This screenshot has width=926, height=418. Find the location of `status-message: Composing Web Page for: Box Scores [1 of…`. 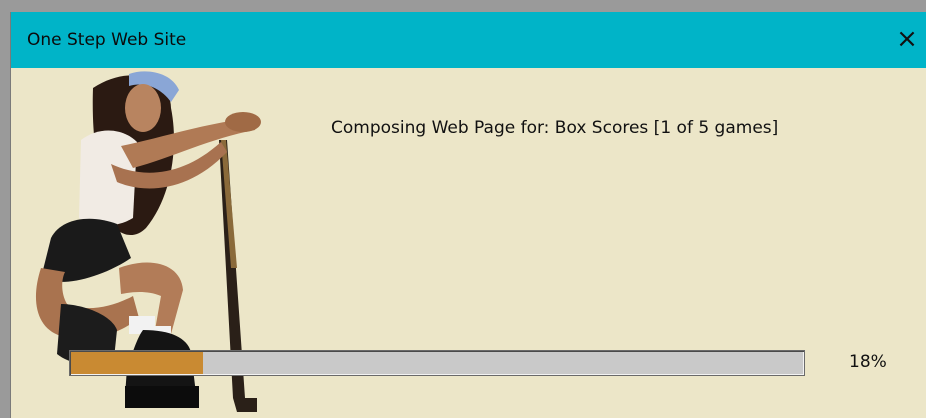

status-message: Composing Web Page for: Box Scores [1 of… is located at coordinates (555, 128).